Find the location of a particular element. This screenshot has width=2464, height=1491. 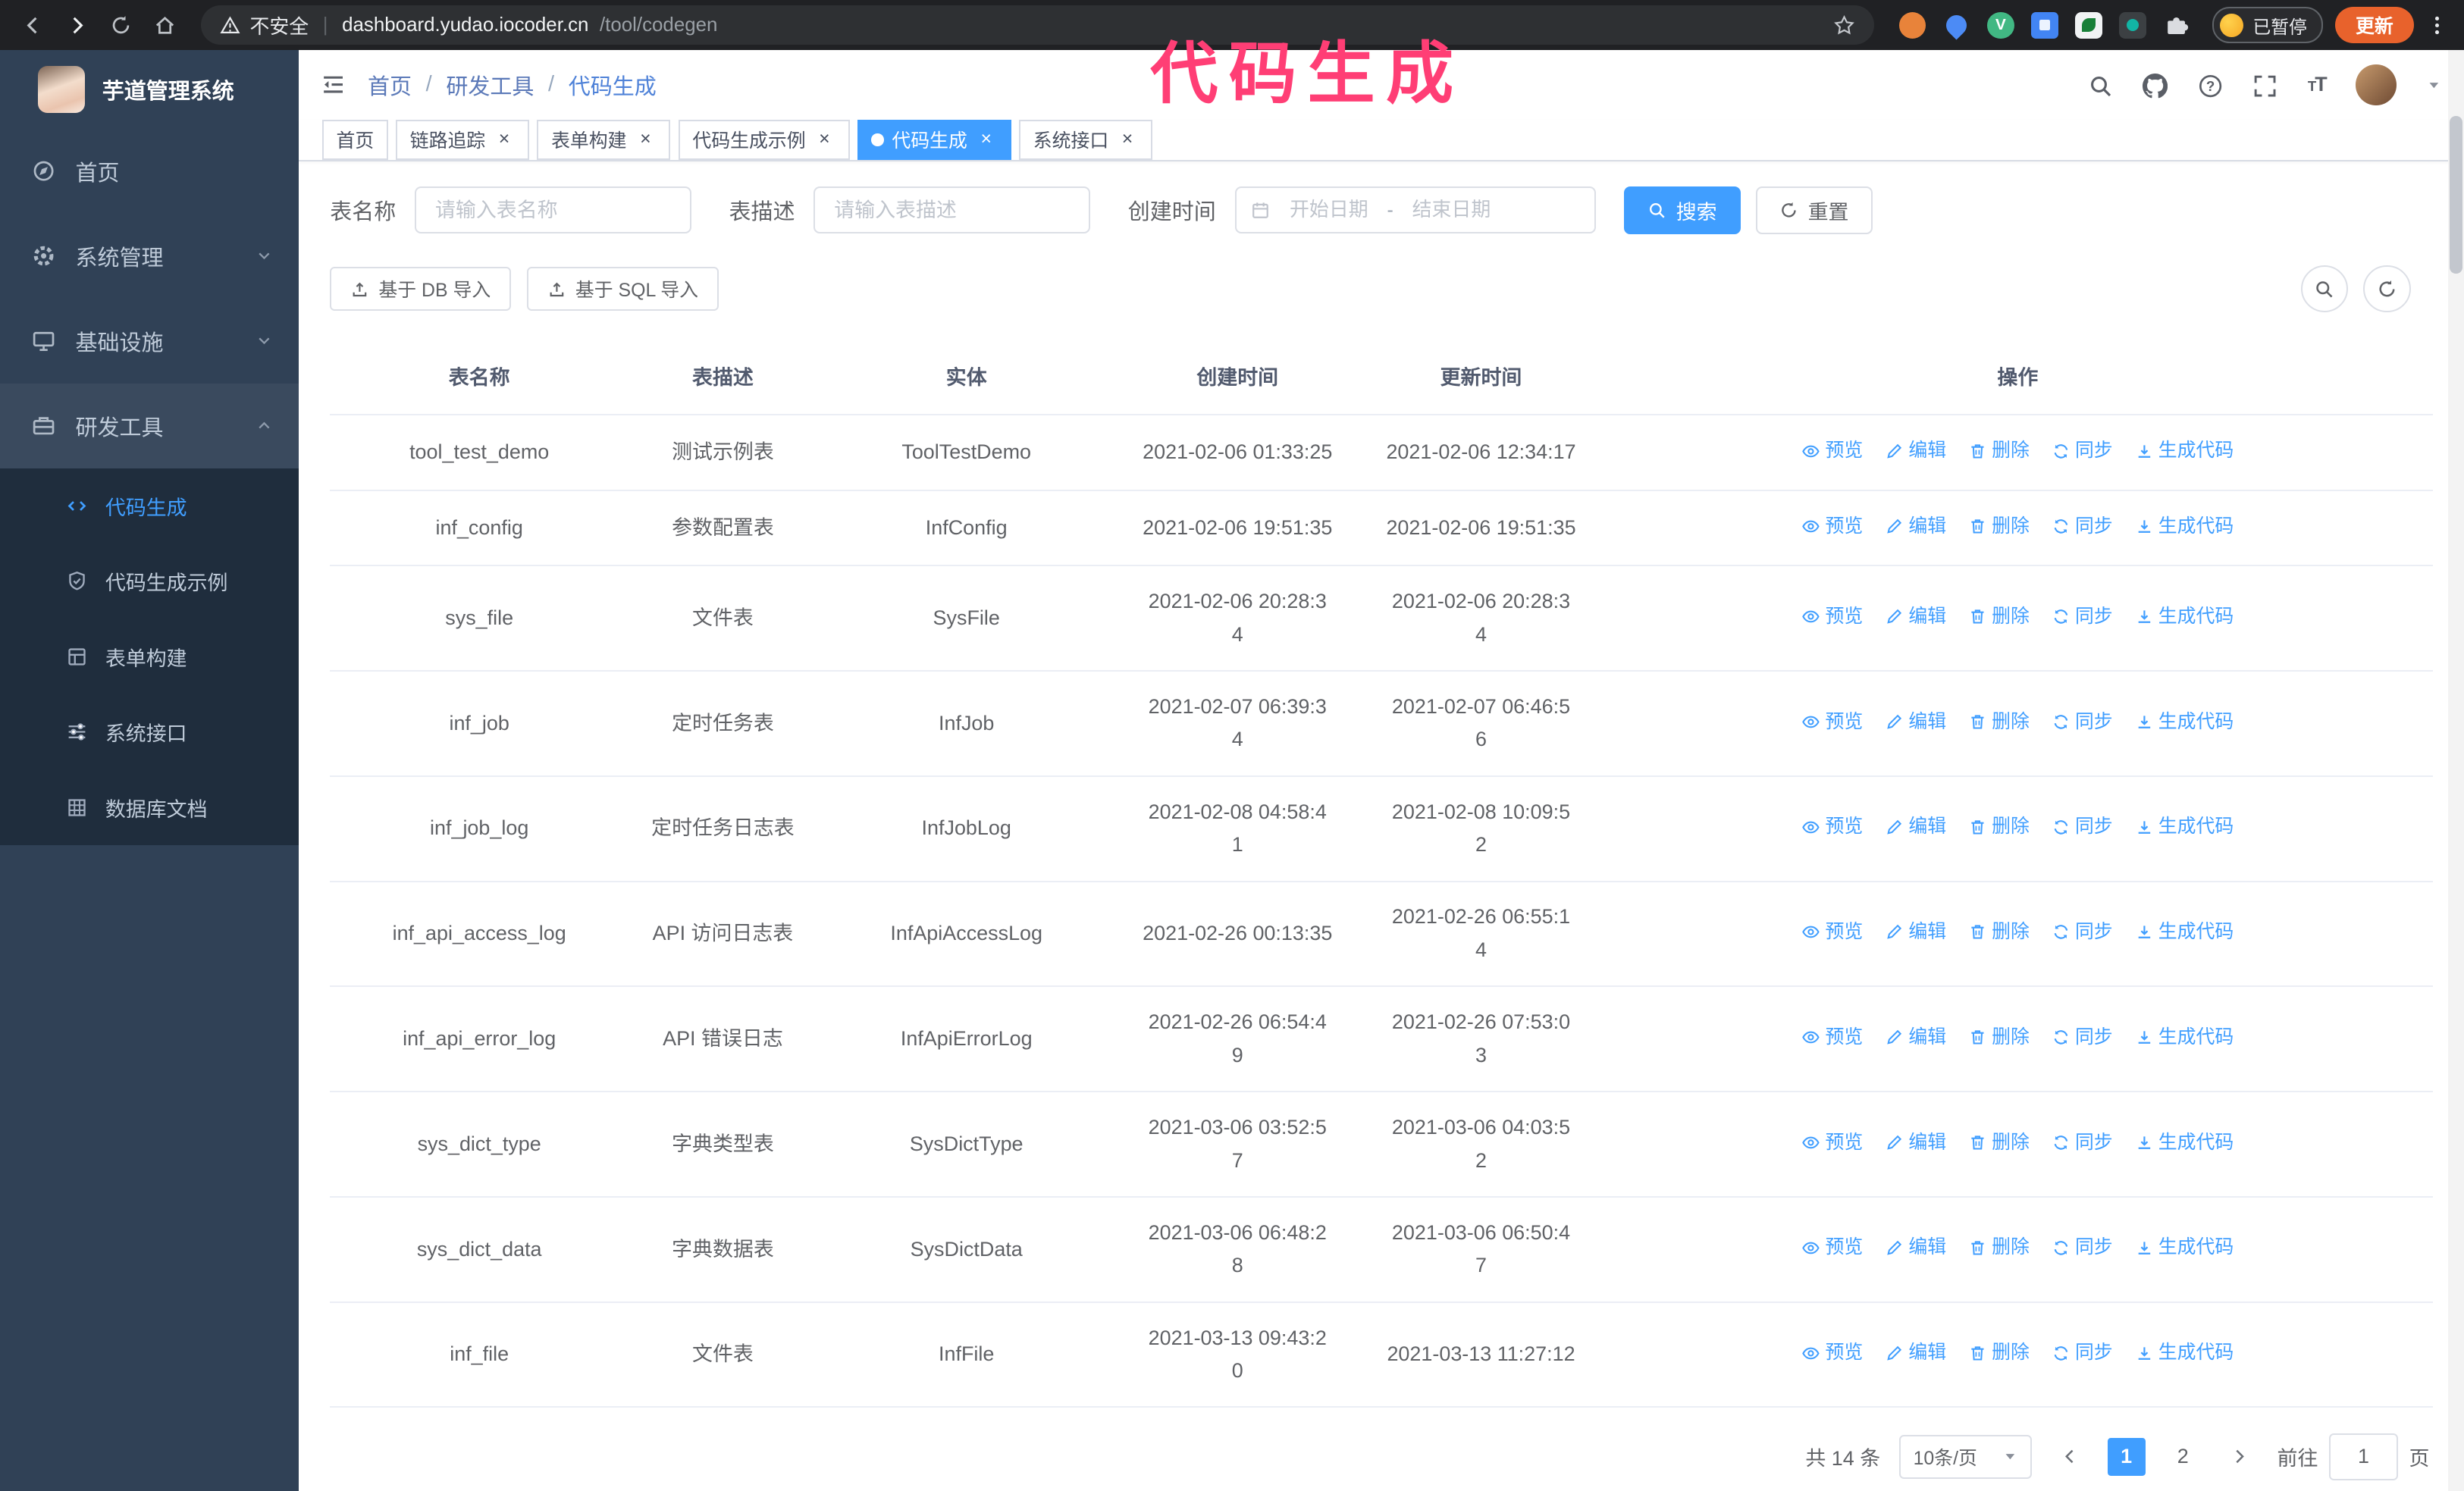

scrollbar-thumb is located at coordinates (2456, 195).